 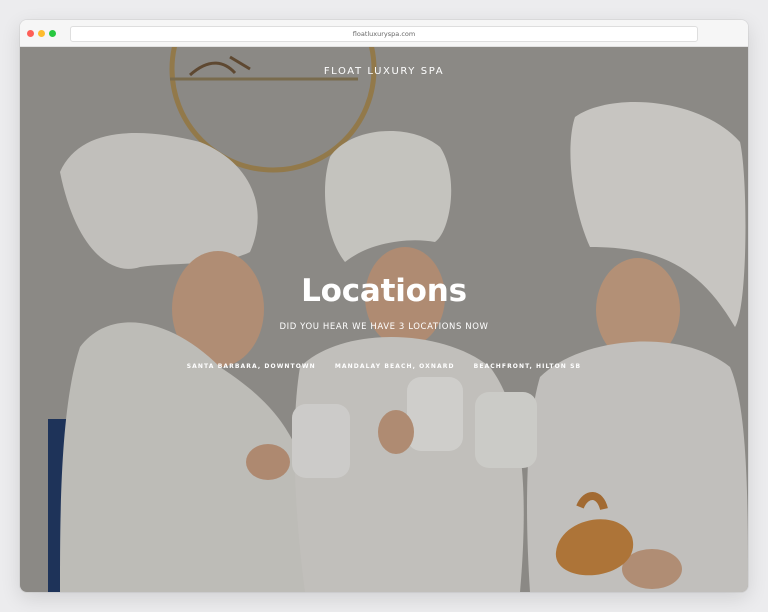 I want to click on browser-toolbar: floatluxuryspa.com, so click(x=384, y=33).